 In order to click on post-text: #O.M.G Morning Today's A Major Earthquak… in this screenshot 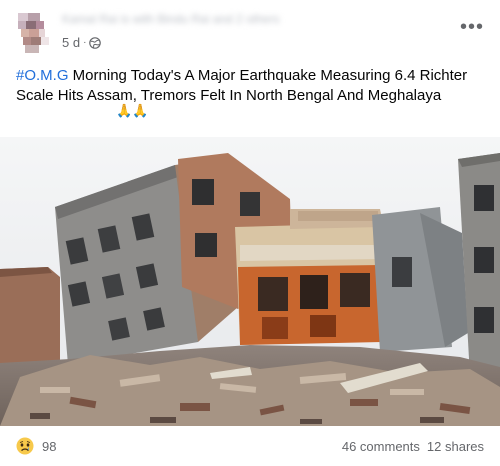, I will do `click(251, 86)`.